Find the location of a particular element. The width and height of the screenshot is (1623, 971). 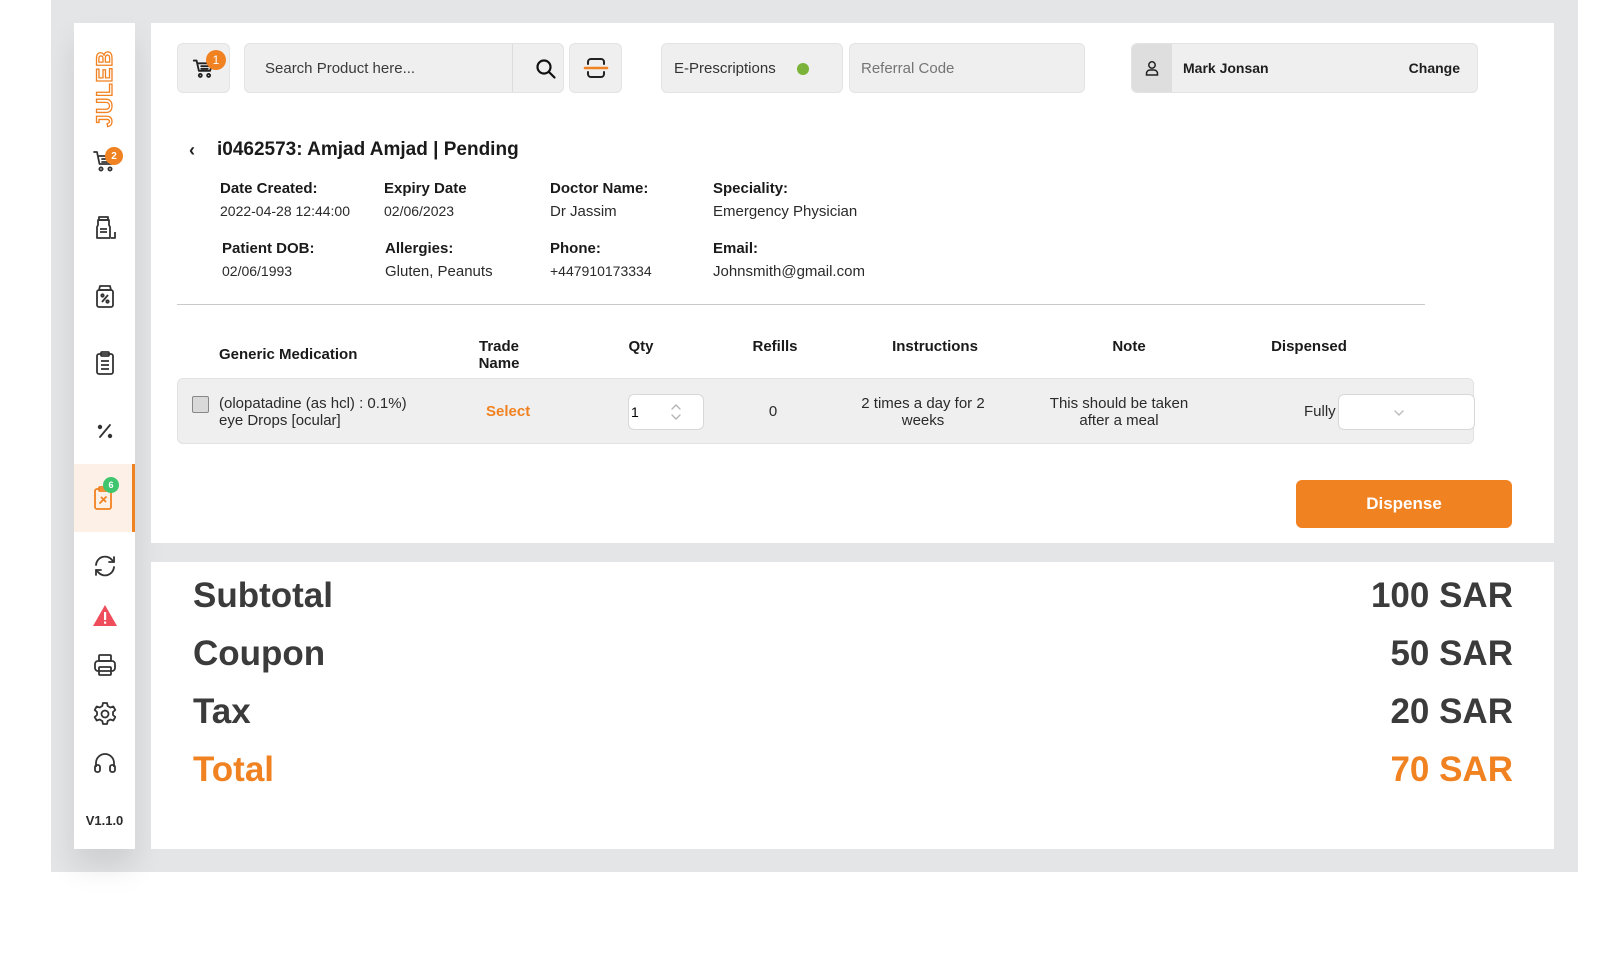

total-row: Total 70 SAR is located at coordinates (853, 770).